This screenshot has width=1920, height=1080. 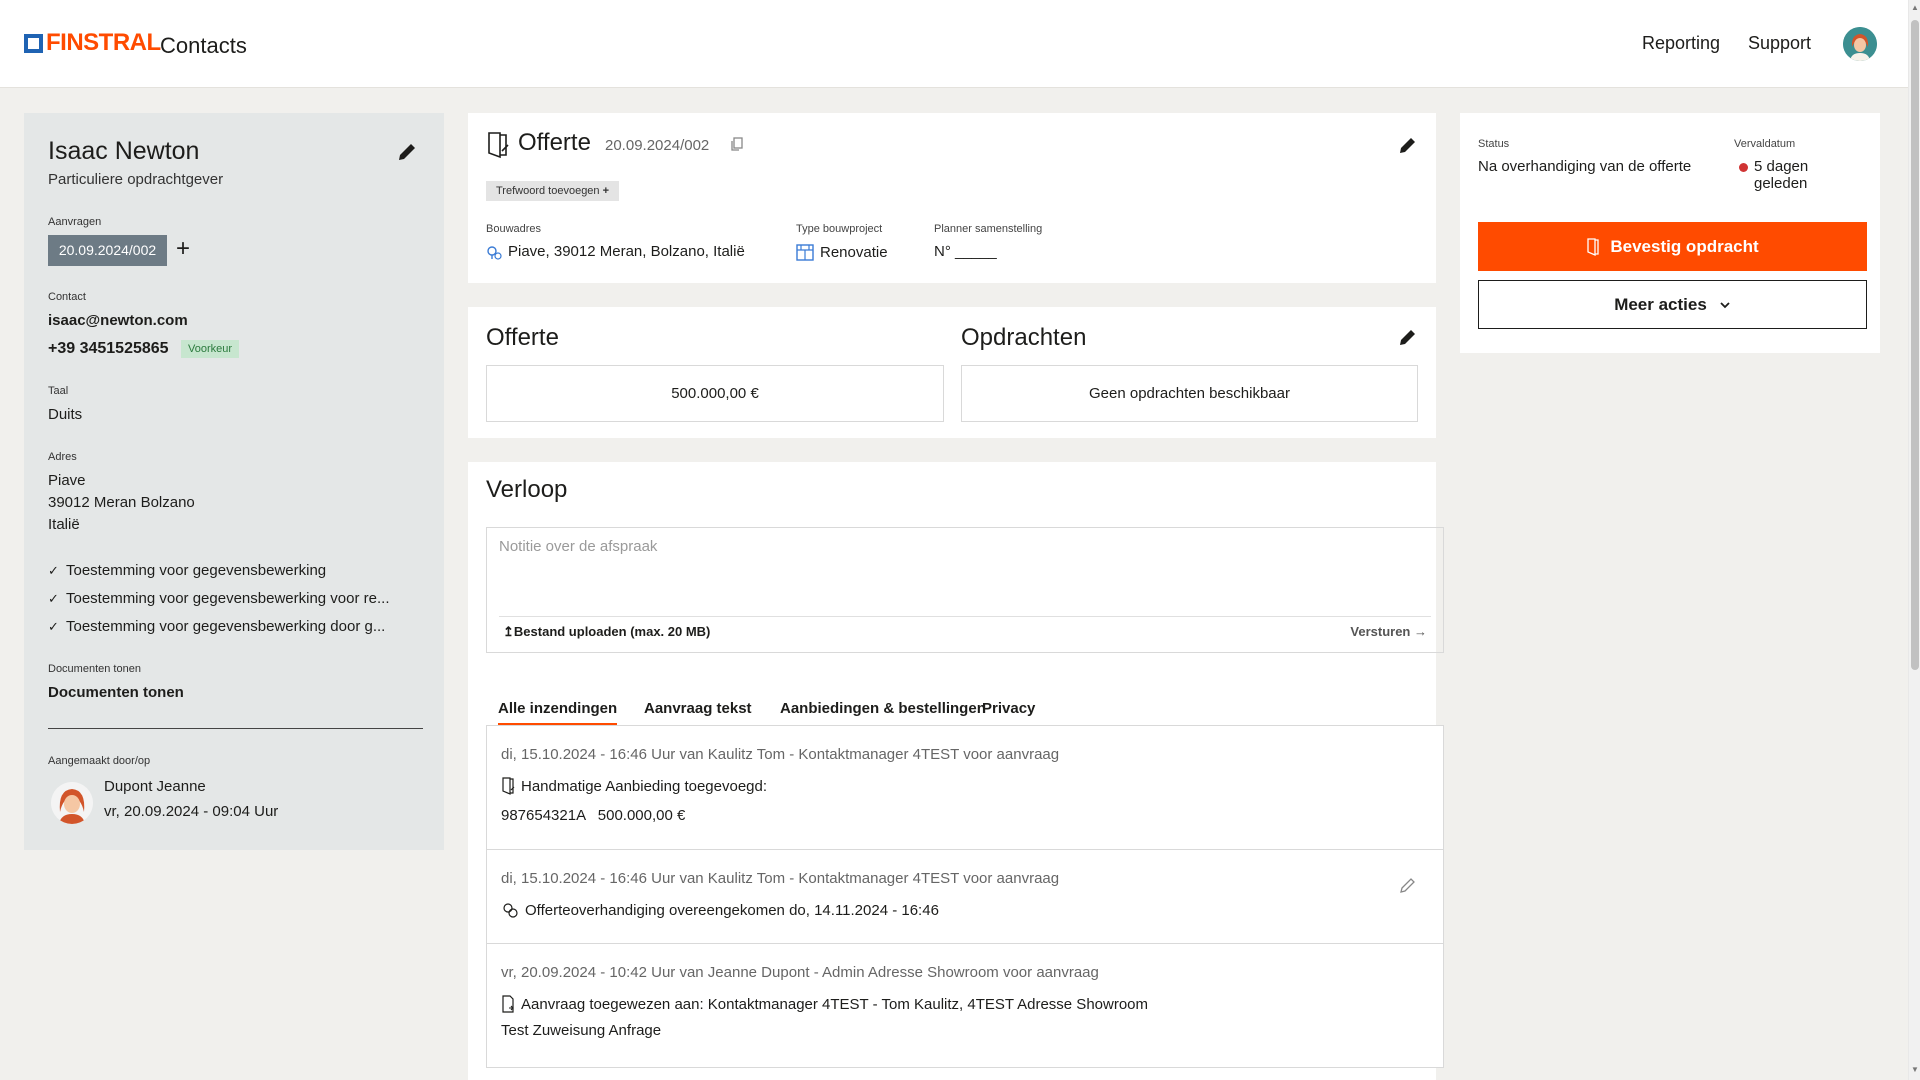 I want to click on edit-orders-pencil-icon, so click(x=1408, y=337).